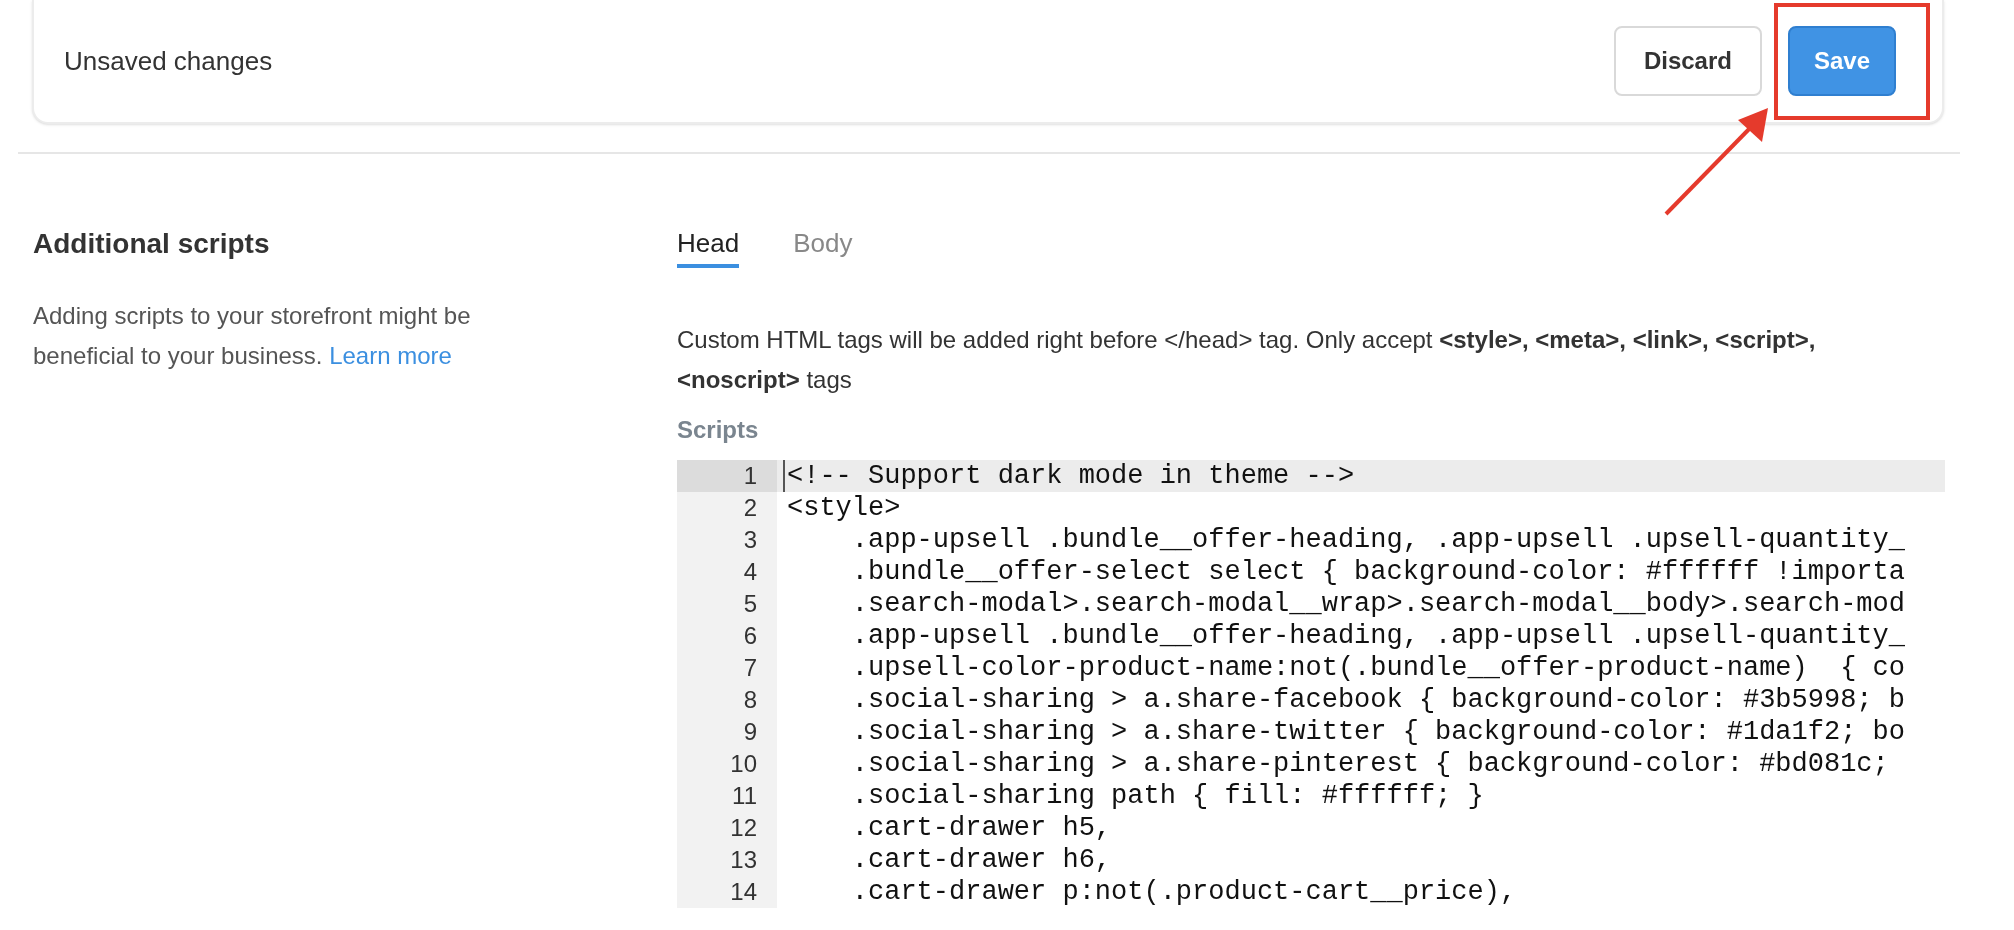  Describe the element at coordinates (727, 828) in the screenshot. I see `line-number: 12` at that location.